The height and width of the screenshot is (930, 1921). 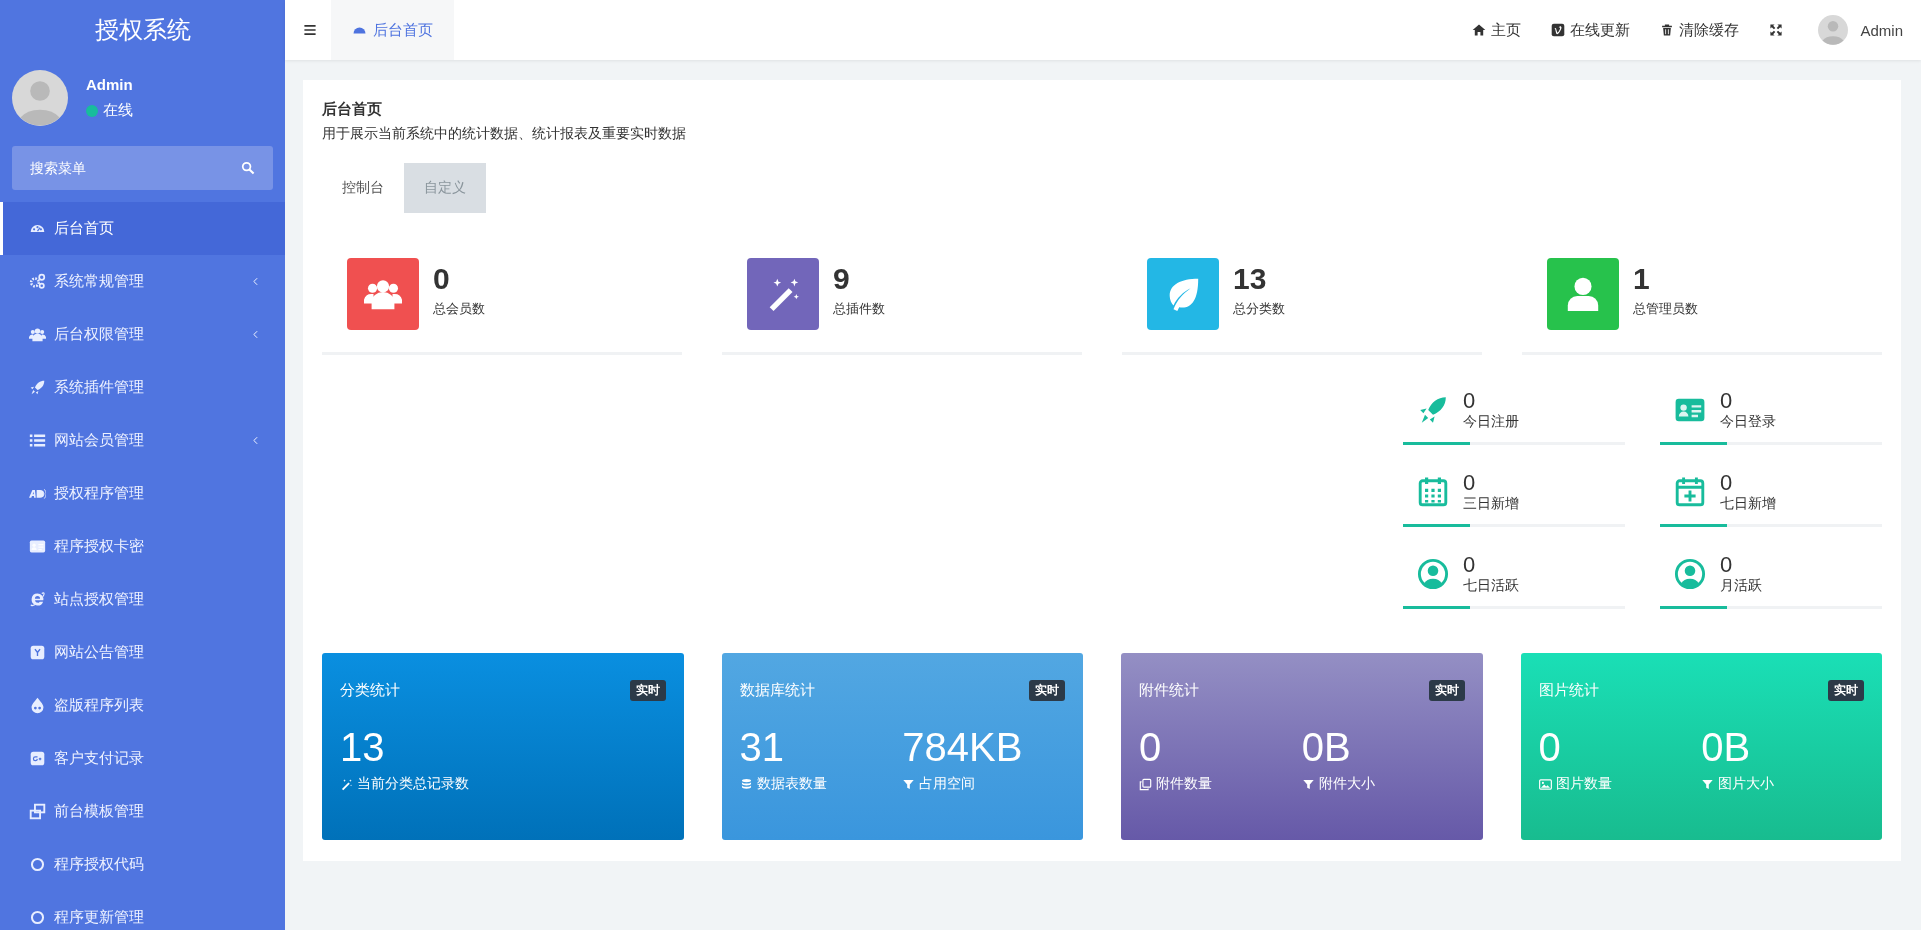 I want to click on users-icon, so click(x=37, y=334).